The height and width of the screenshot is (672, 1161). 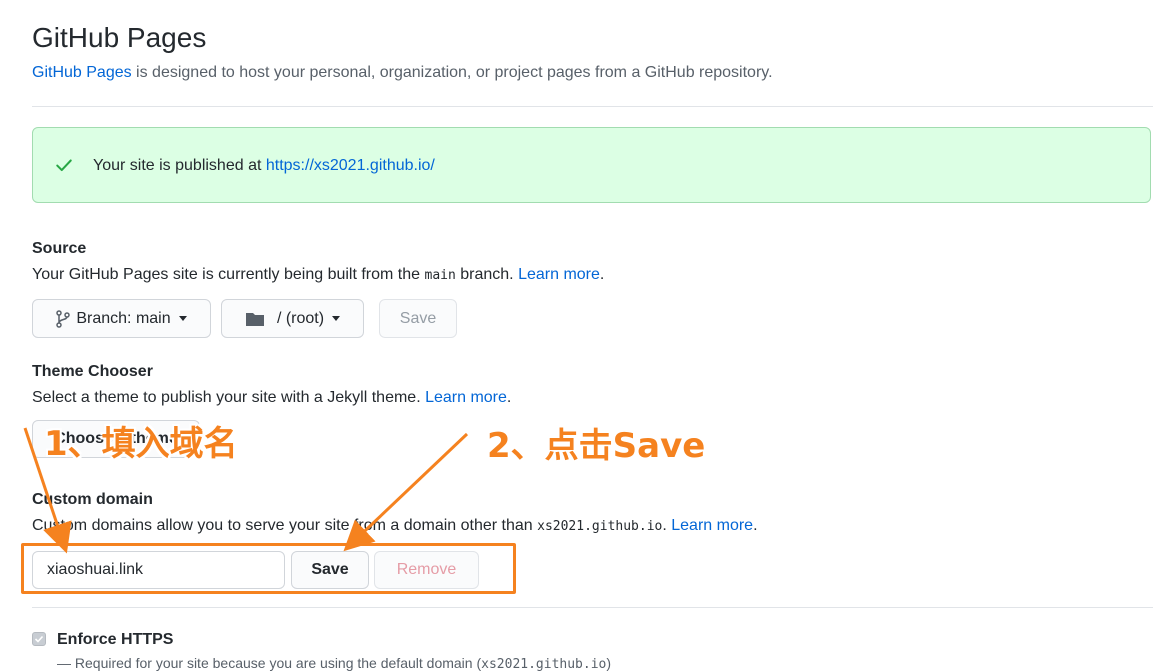 What do you see at coordinates (82, 72) in the screenshot?
I see `github-pages-link: GitHub Pages` at bounding box center [82, 72].